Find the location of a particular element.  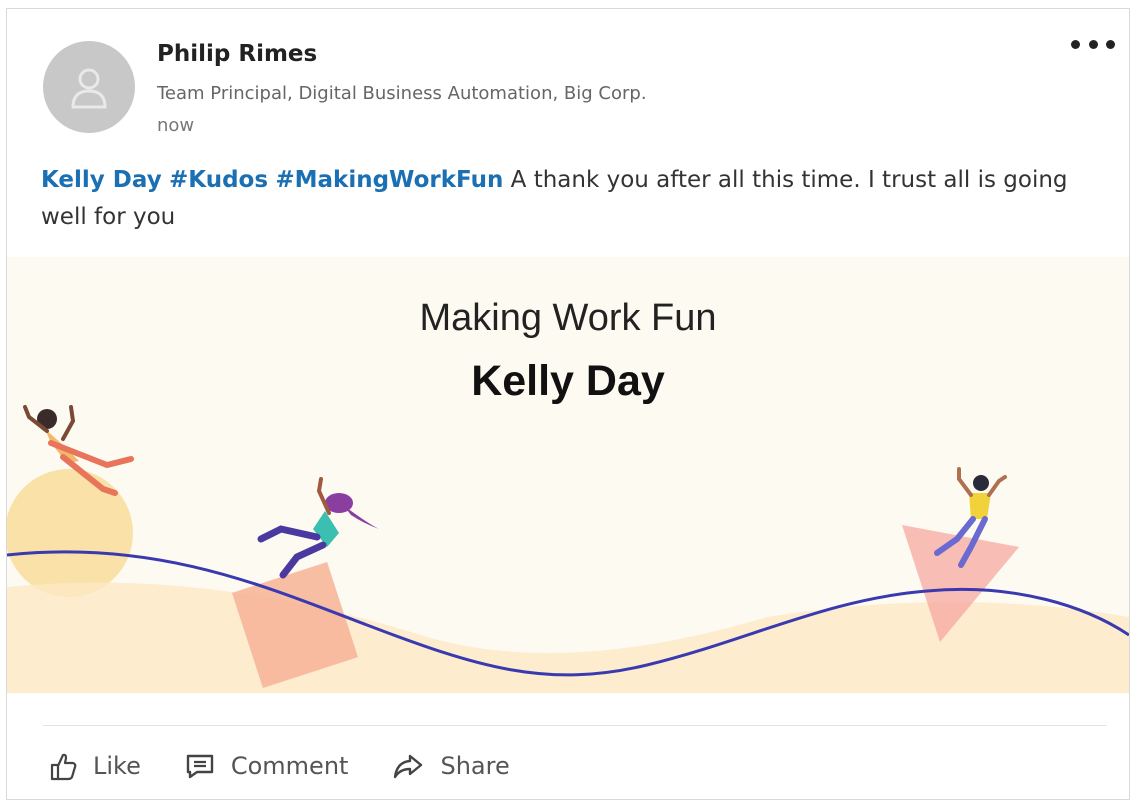

banner-subtitle: Making Work Fun is located at coordinates (568, 318).